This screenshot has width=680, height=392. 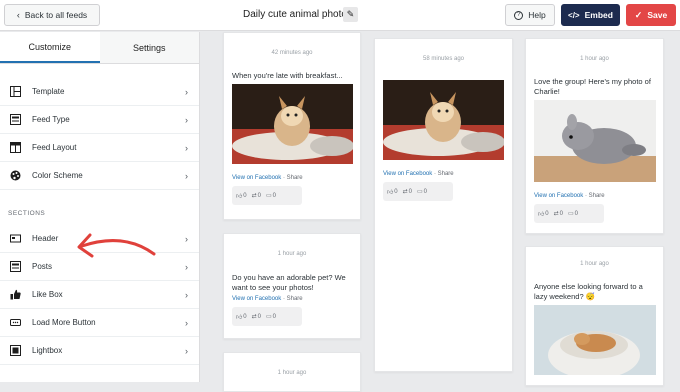 I want to click on sidebar-item-label: Like Box, so click(x=47, y=294).